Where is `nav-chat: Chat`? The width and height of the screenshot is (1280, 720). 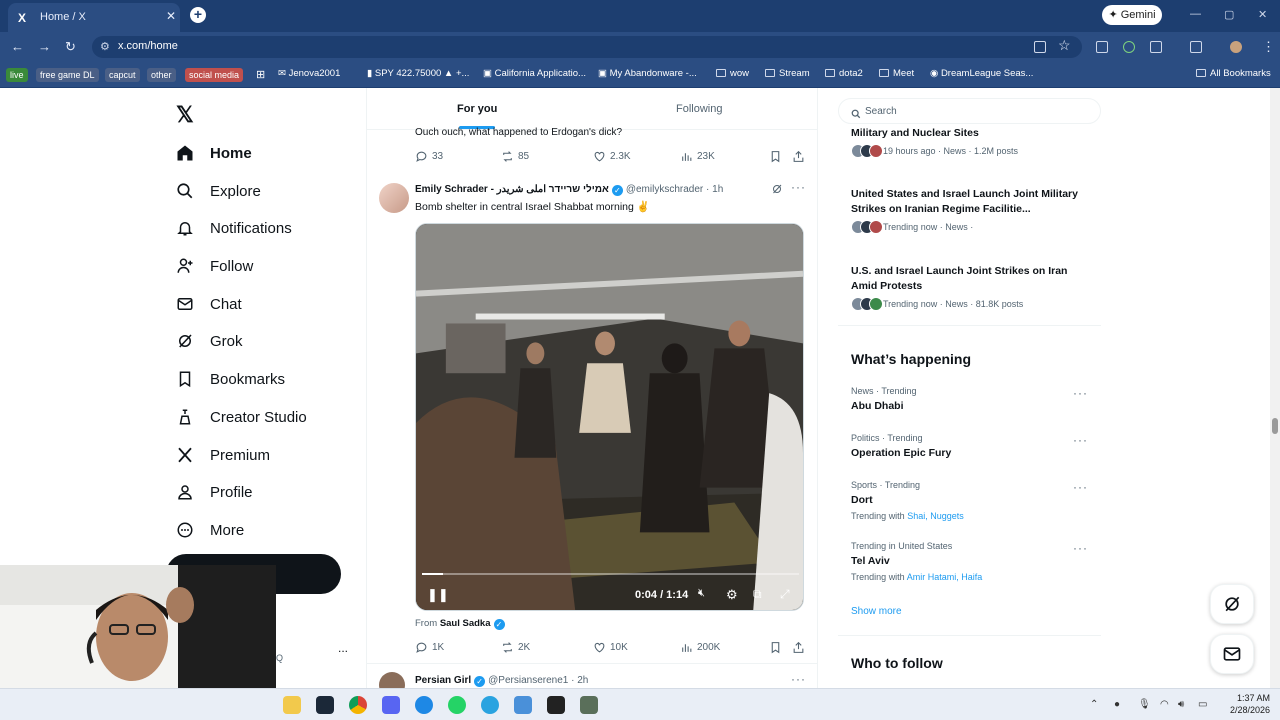
nav-chat: Chat is located at coordinates (208, 304).